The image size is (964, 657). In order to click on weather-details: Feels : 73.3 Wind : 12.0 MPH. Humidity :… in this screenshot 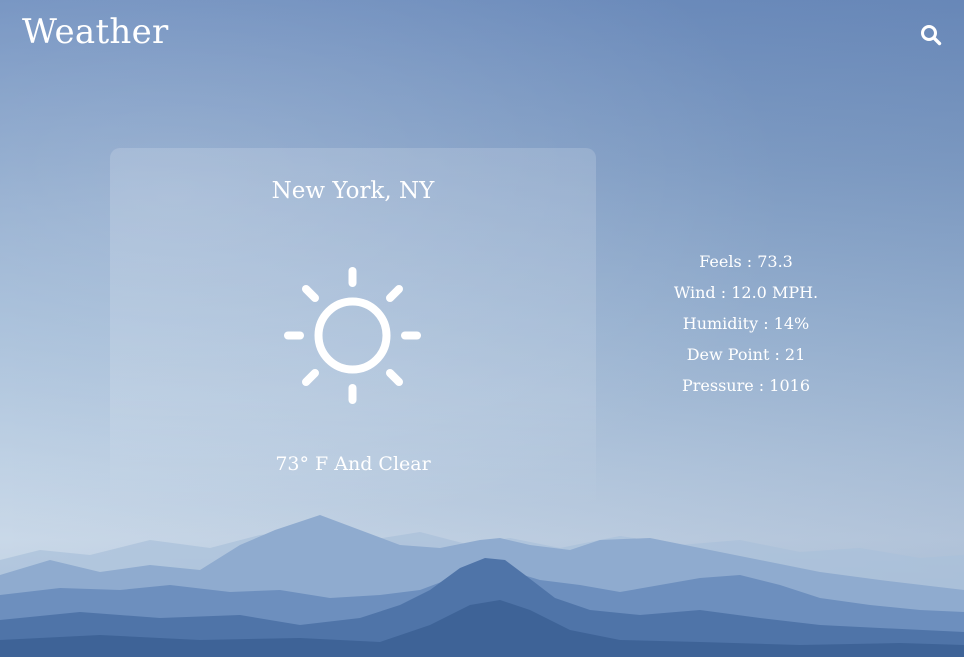, I will do `click(746, 323)`.